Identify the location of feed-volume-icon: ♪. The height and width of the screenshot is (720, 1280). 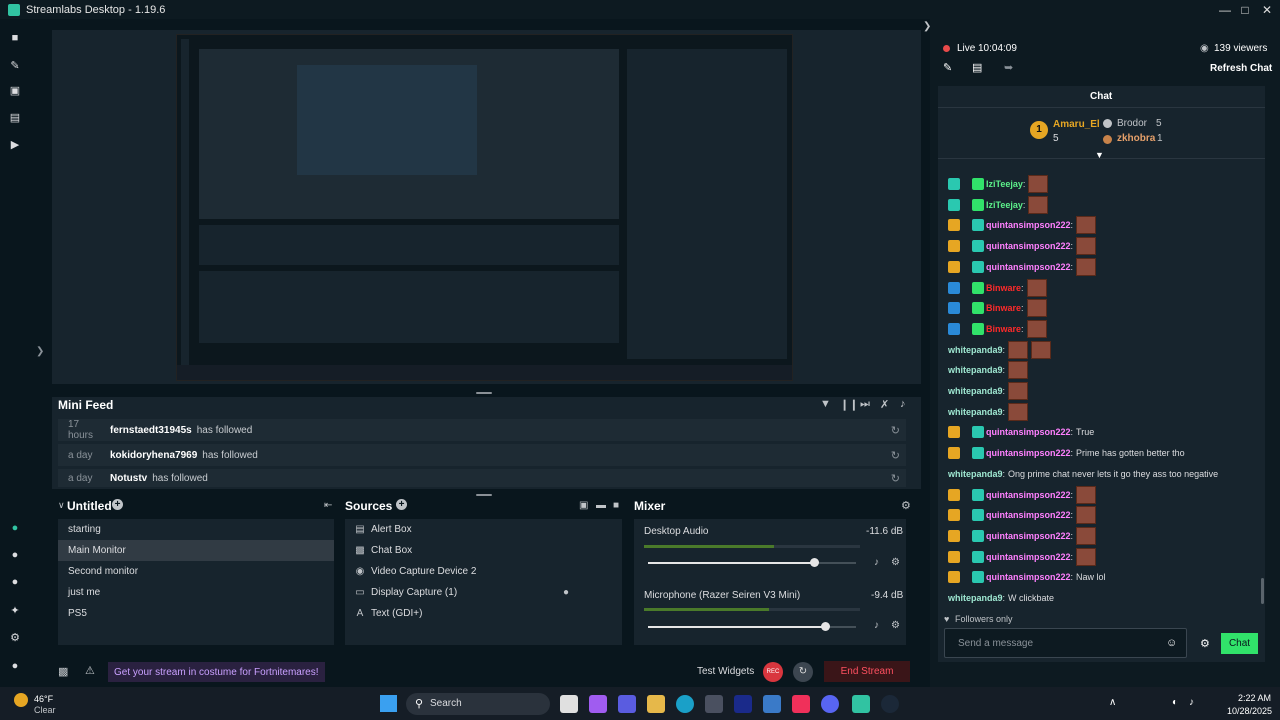
(903, 404).